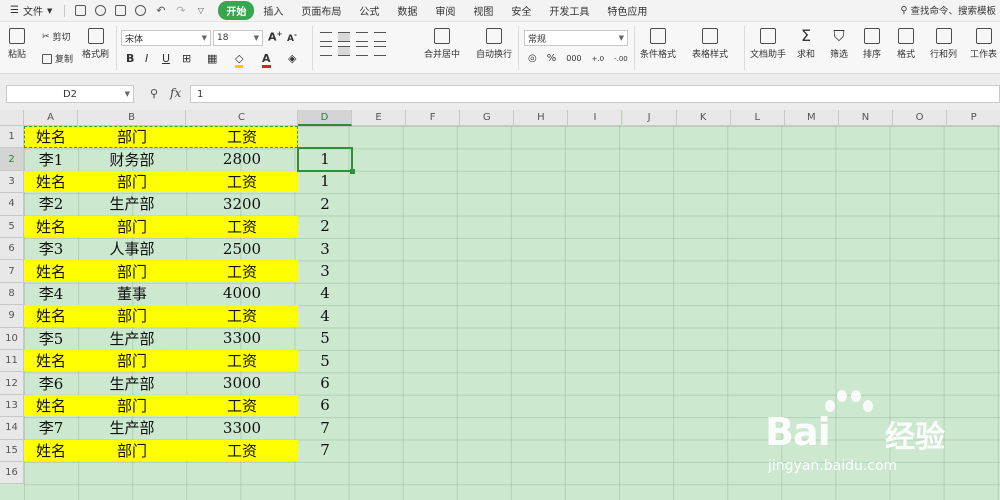  What do you see at coordinates (132, 271) in the screenshot?
I see `cell-b7: 部门` at bounding box center [132, 271].